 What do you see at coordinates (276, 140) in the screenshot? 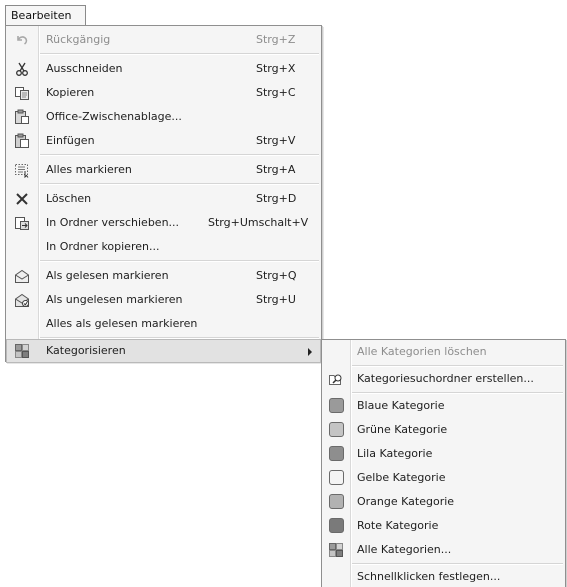
I see `paste-shortcut: Strg+V` at bounding box center [276, 140].